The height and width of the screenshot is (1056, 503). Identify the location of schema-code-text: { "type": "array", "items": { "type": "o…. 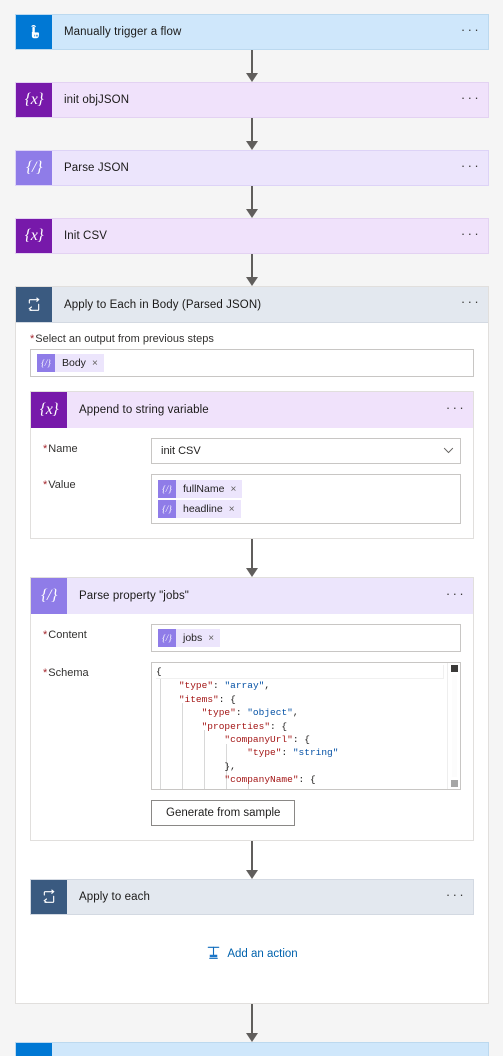
(306, 726).